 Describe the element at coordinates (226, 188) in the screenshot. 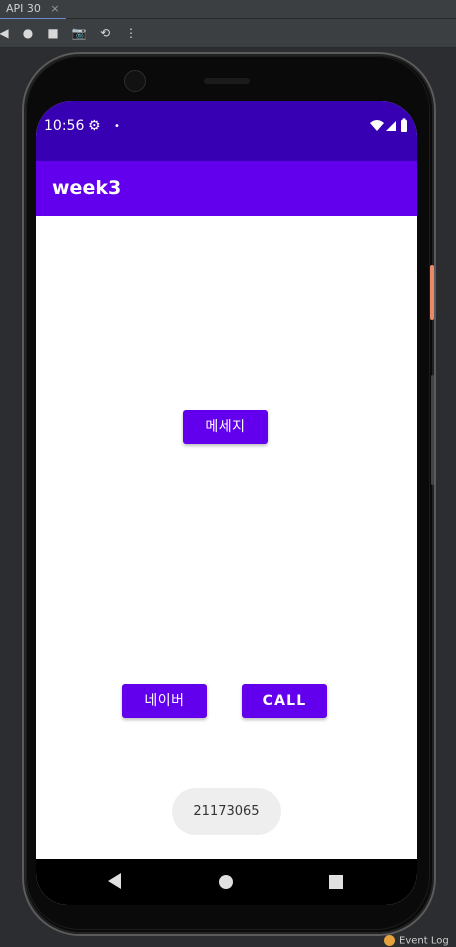

I see `app-bar: week3` at that location.